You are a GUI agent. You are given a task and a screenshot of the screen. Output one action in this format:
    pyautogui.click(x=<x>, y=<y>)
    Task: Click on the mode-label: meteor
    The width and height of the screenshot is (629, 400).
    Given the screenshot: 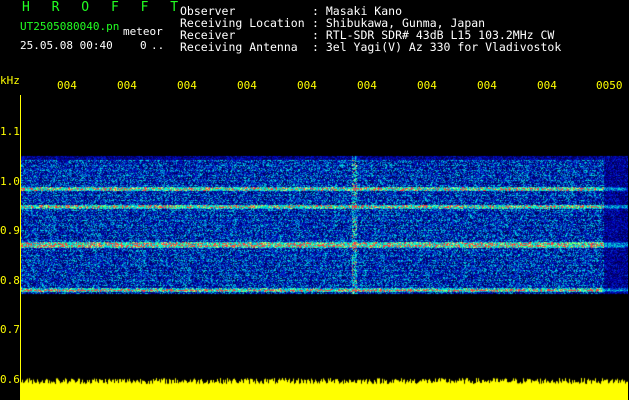 What is the action you would take?
    pyautogui.click(x=143, y=31)
    